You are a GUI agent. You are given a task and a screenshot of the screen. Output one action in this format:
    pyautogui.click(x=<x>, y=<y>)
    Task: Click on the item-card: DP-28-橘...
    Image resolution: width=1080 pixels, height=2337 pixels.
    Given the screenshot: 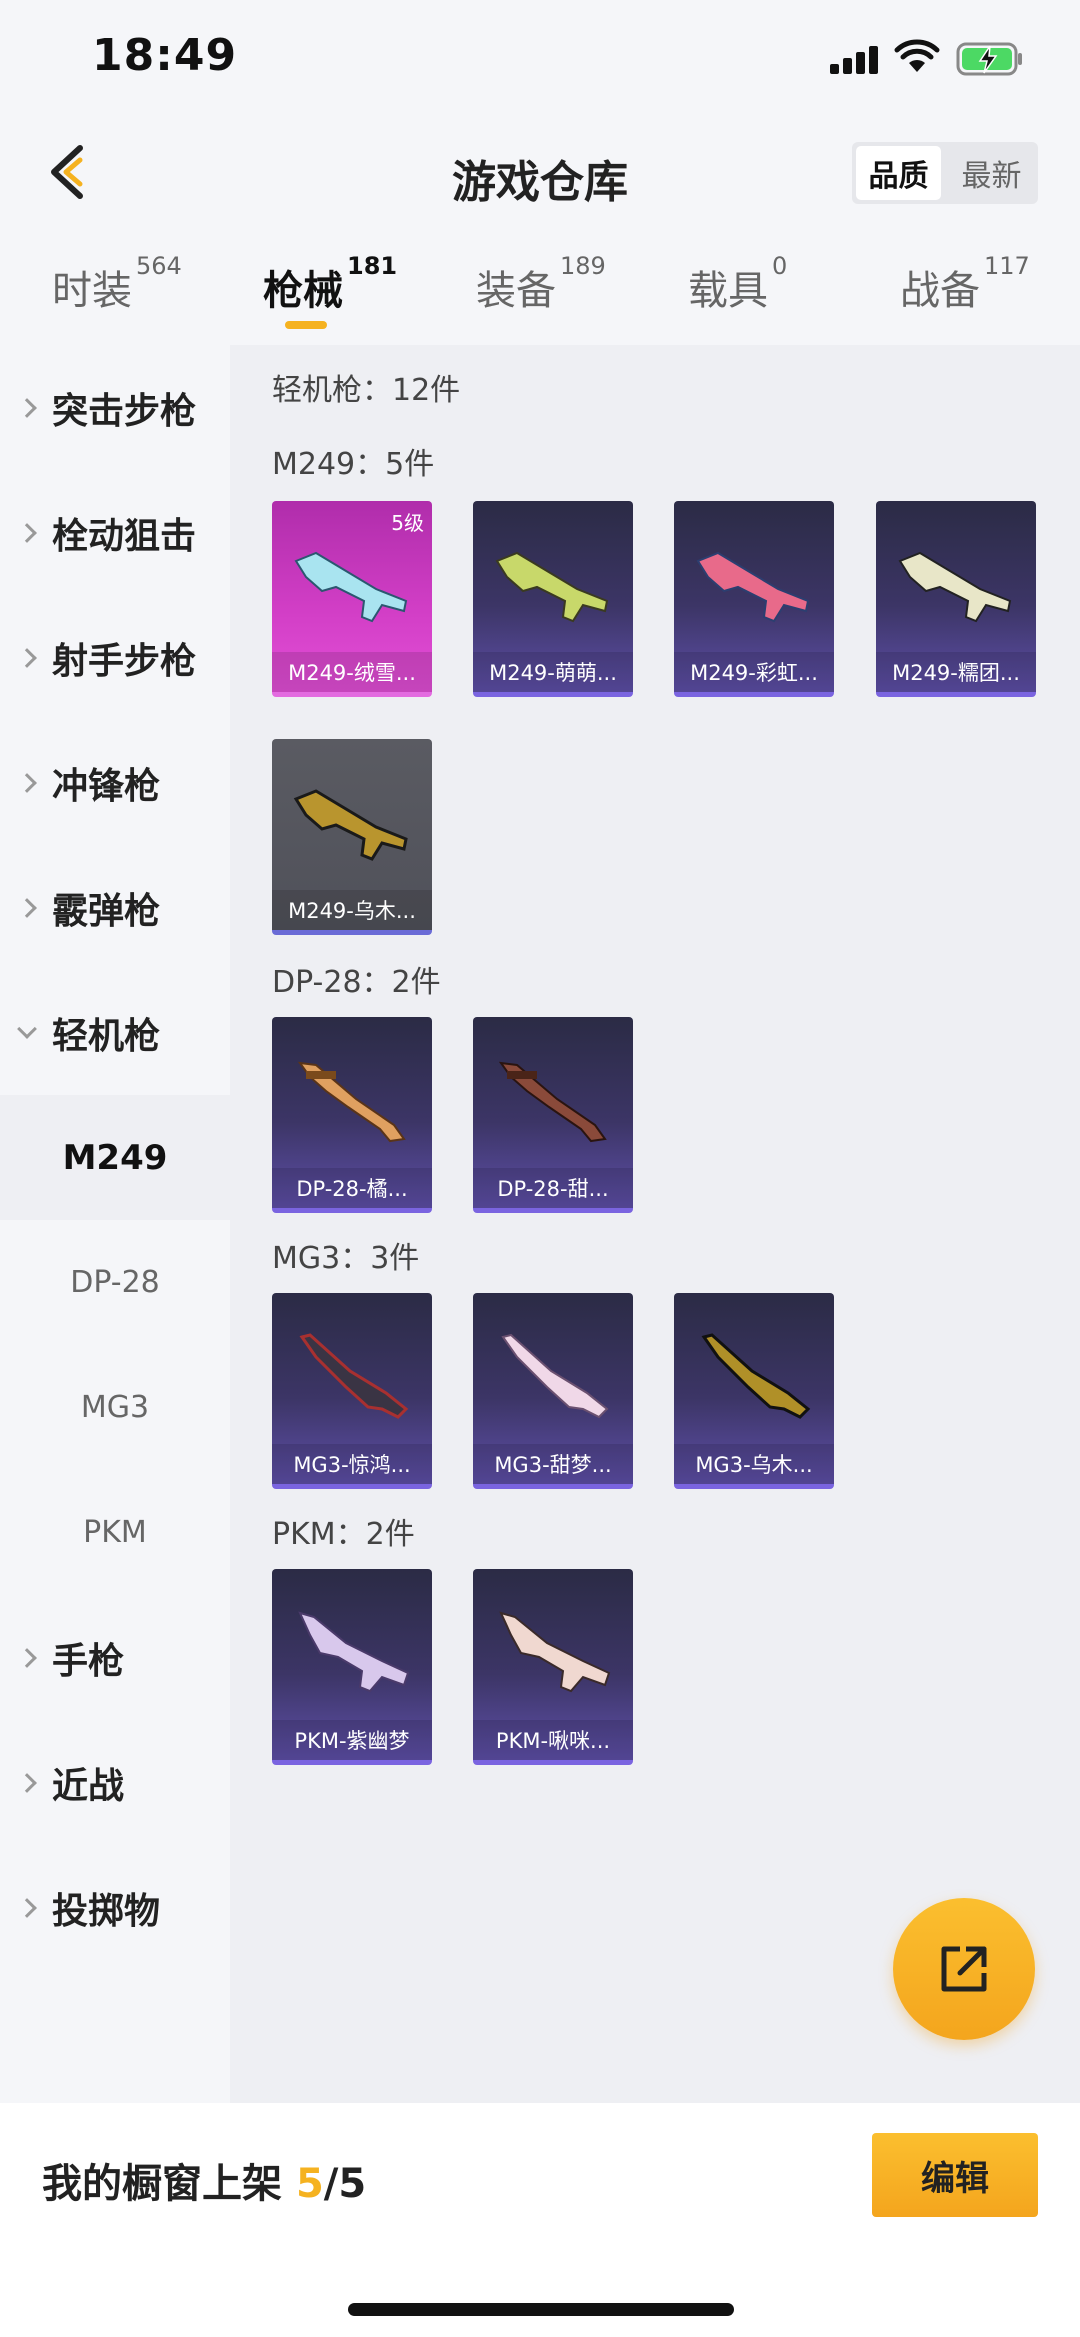 What is the action you would take?
    pyautogui.click(x=352, y=1115)
    